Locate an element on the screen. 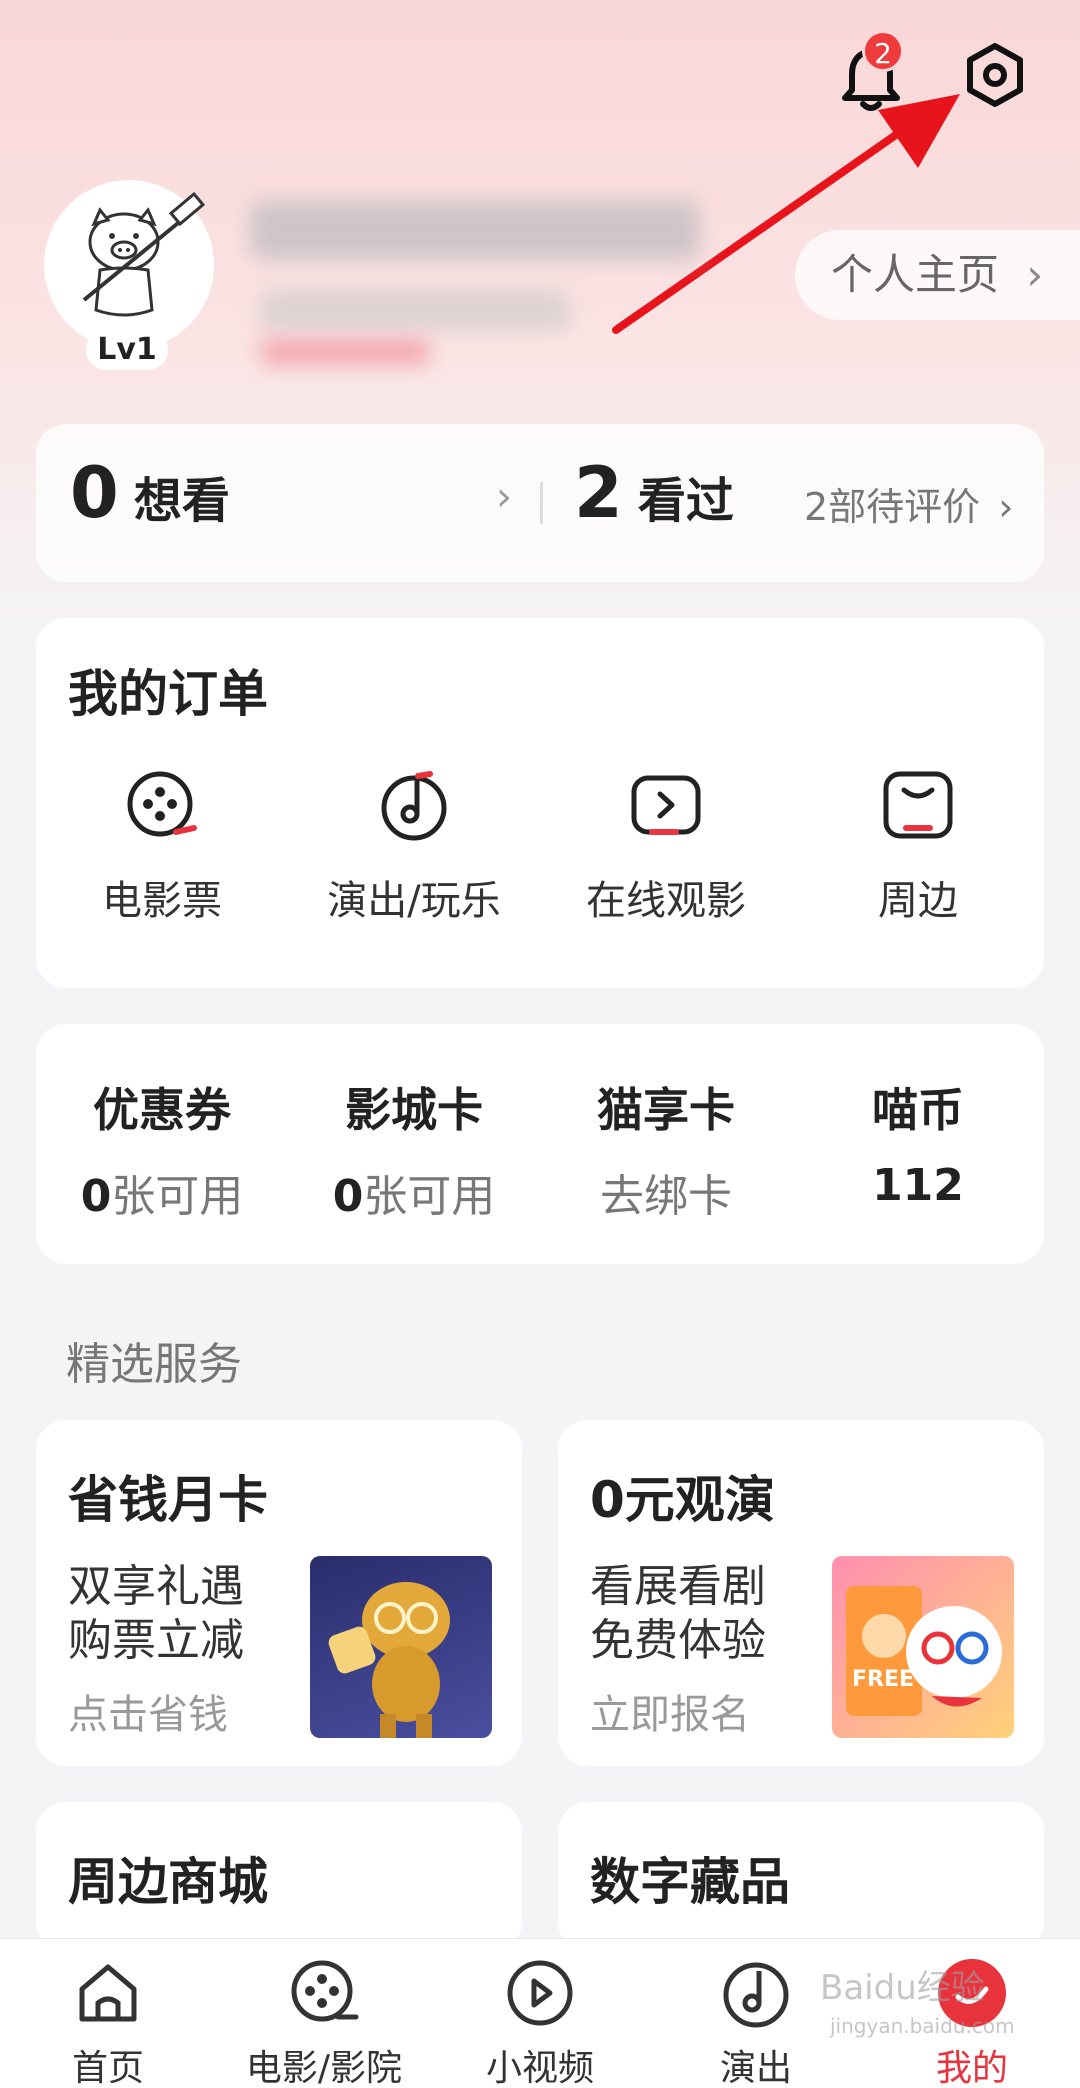  shopping-bag-icon is located at coordinates (918, 805).